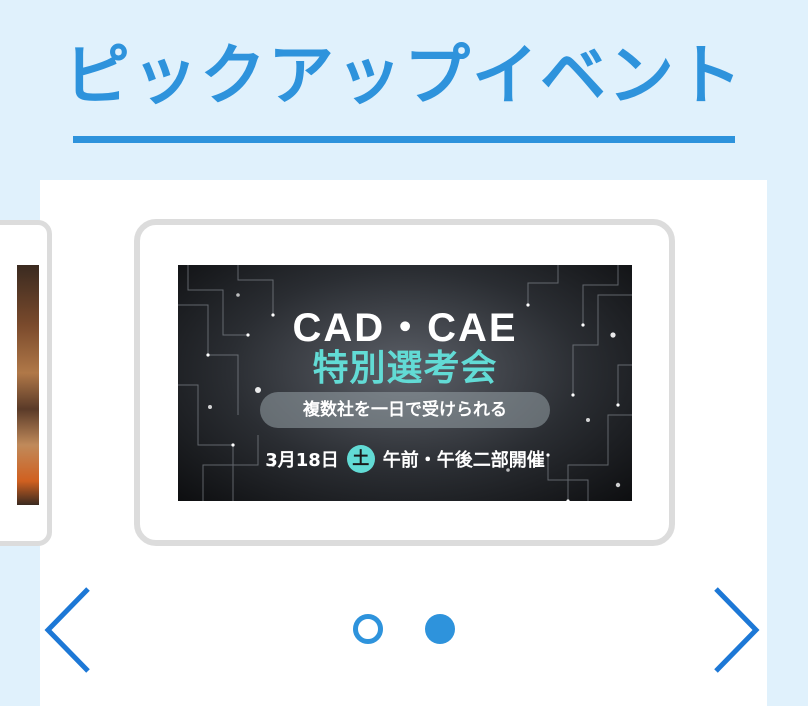 The width and height of the screenshot is (808, 706). I want to click on banner-date-row: 3月18日 土 午前・午後二部開催, so click(405, 459).